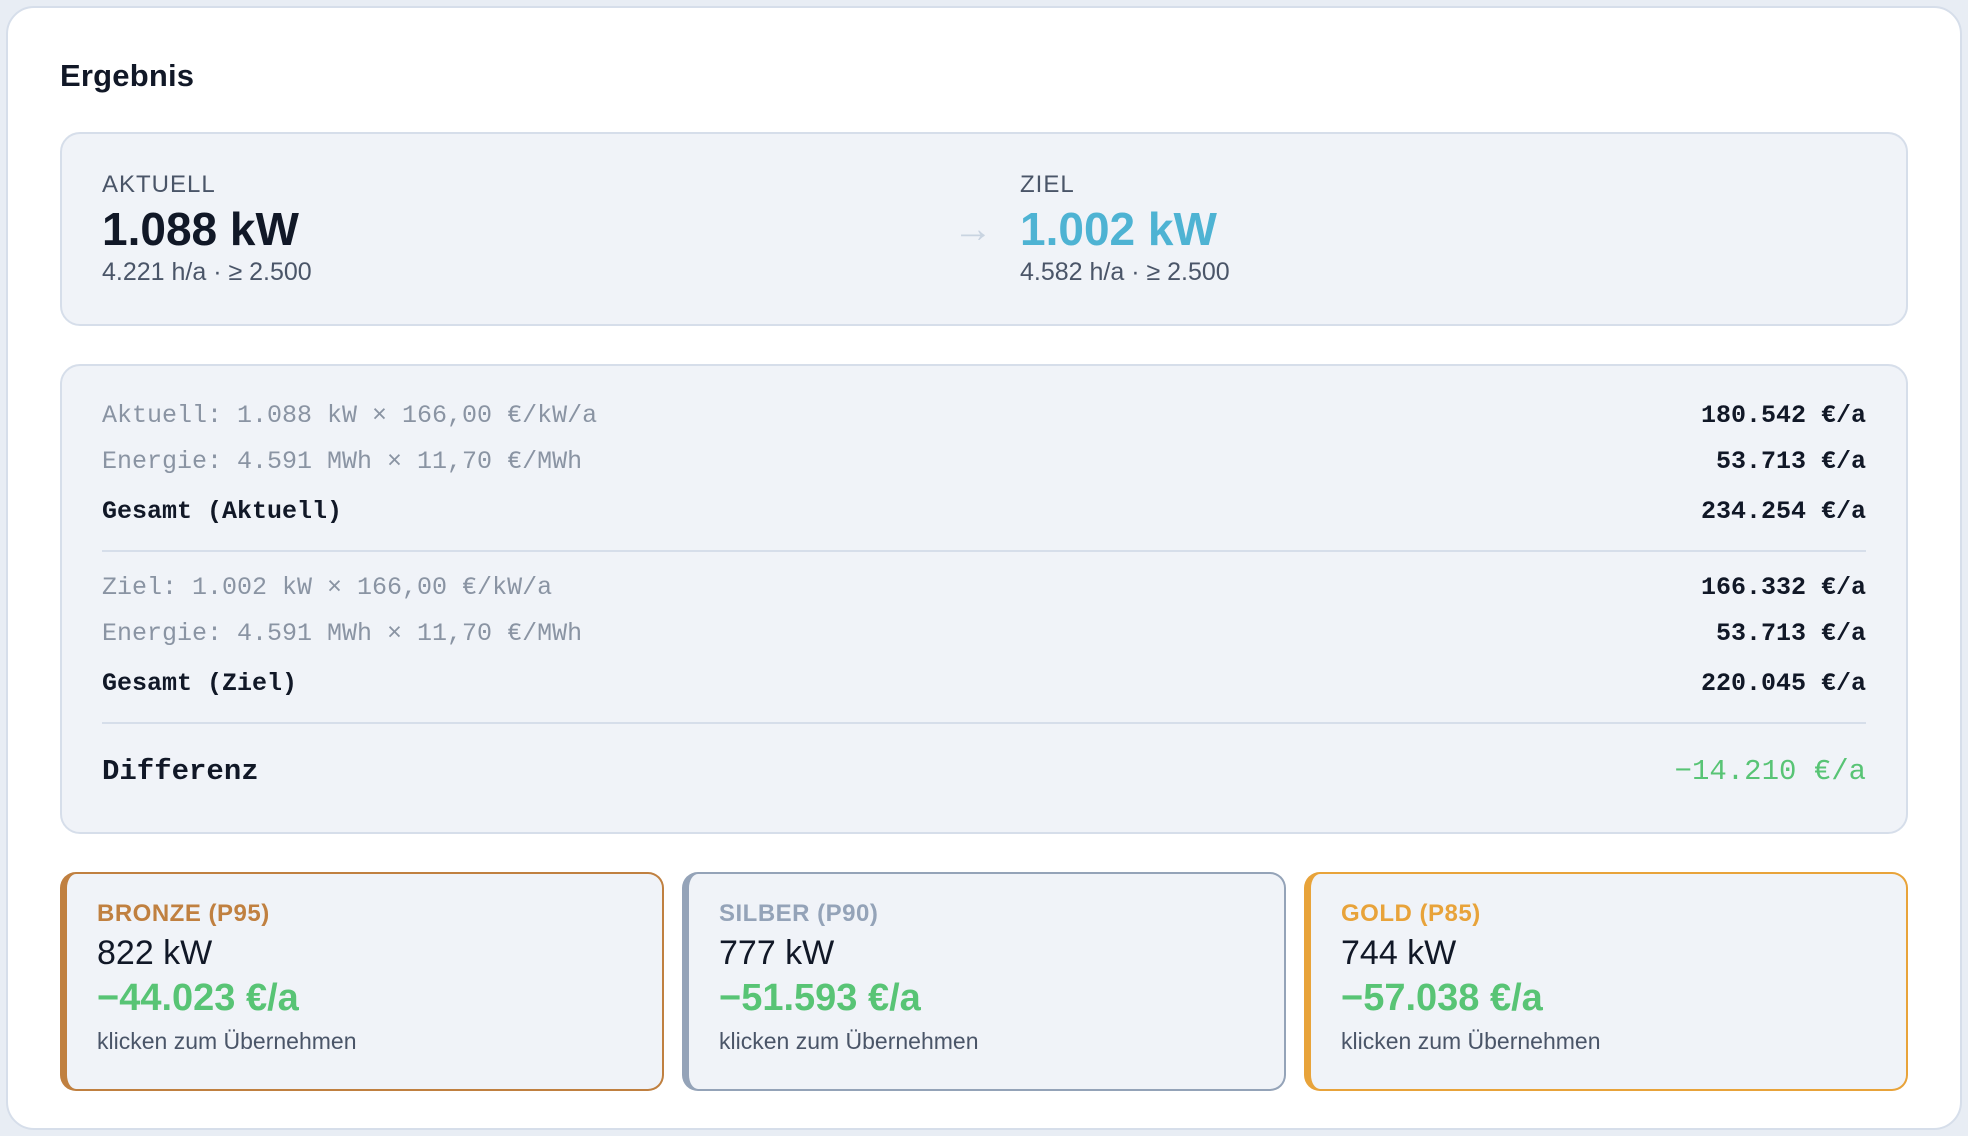 This screenshot has height=1136, width=1968. Describe the element at coordinates (350, 415) in the screenshot. I see `current-power-formula: Aktuell: 1.088 kW × 166,00 €/kW/a` at that location.